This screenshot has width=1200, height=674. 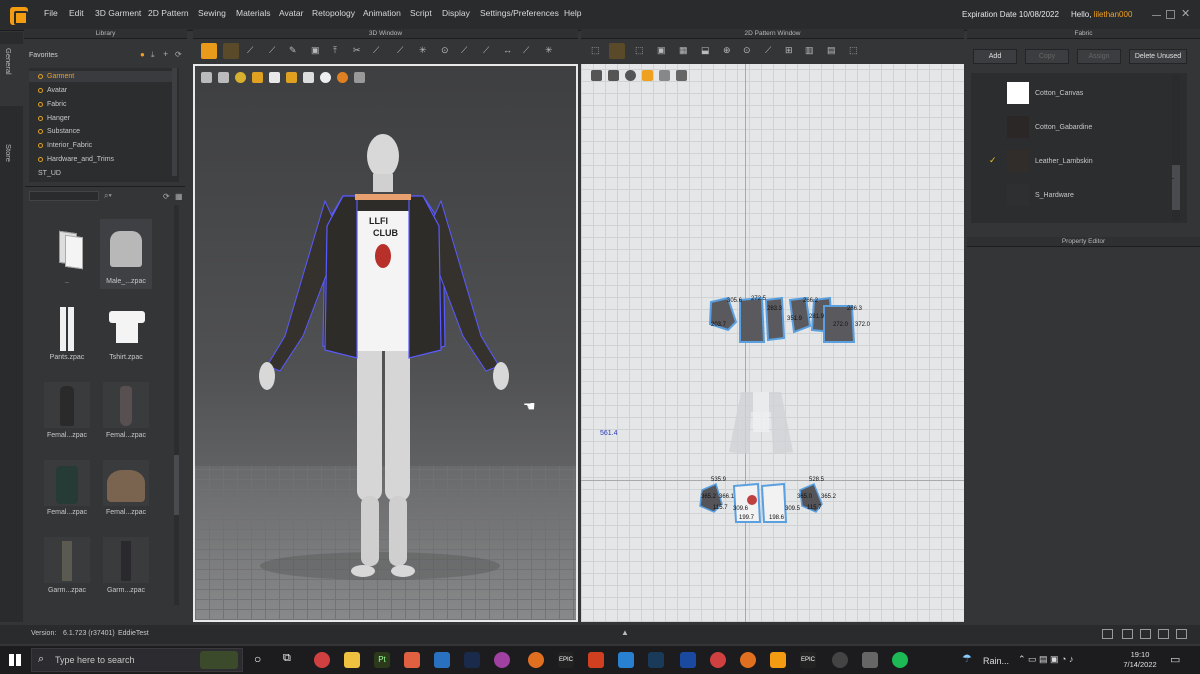 What do you see at coordinates (1158, 56) in the screenshot?
I see `fabric-delete-unused-button: Delete Unused` at bounding box center [1158, 56].